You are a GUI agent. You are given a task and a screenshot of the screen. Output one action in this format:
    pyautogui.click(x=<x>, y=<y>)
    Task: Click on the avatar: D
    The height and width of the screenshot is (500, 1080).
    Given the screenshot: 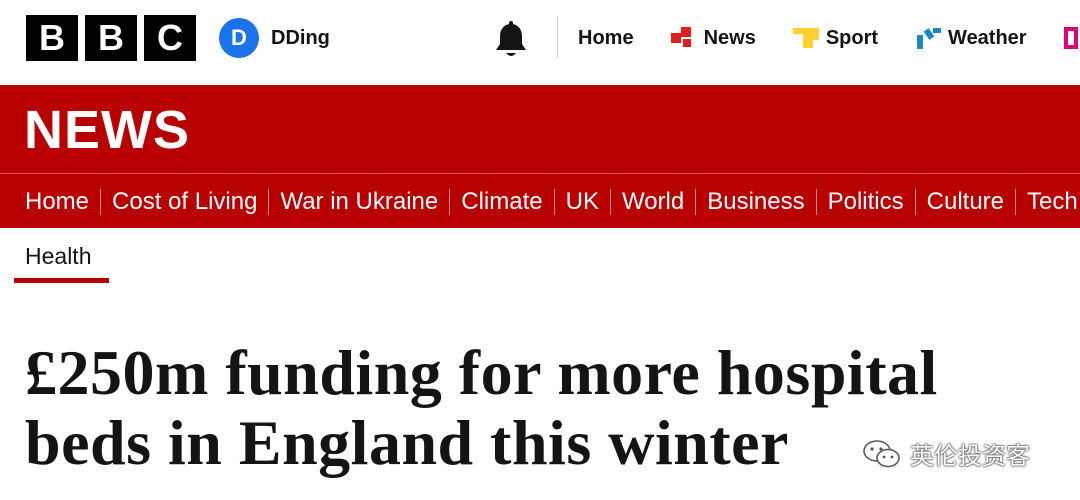 What is the action you would take?
    pyautogui.click(x=239, y=38)
    